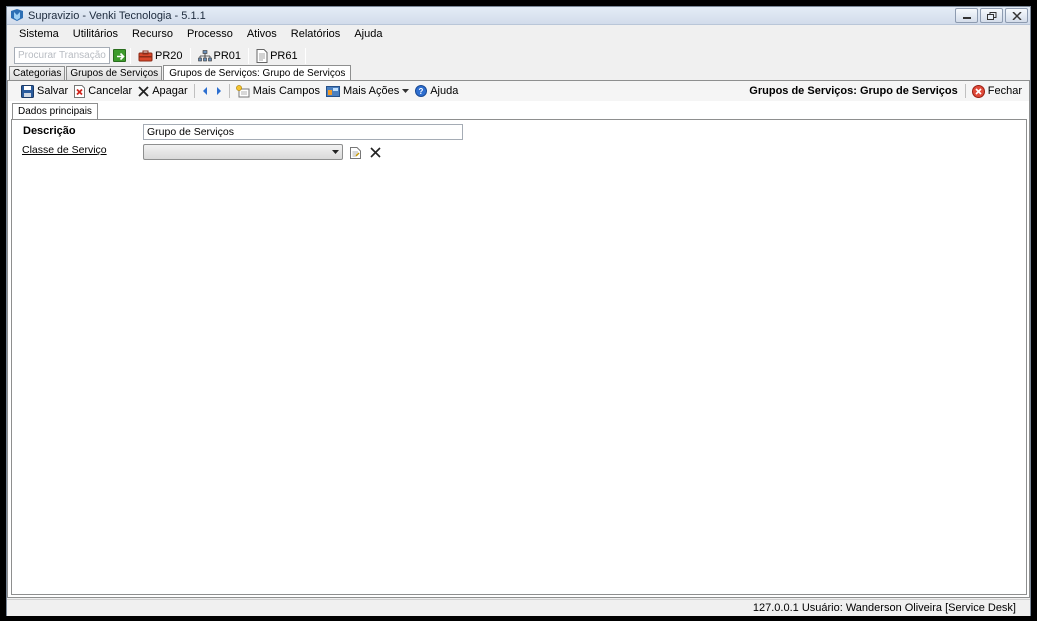 The image size is (1037, 621). I want to click on more-fields-button: Mais Campos, so click(278, 91).